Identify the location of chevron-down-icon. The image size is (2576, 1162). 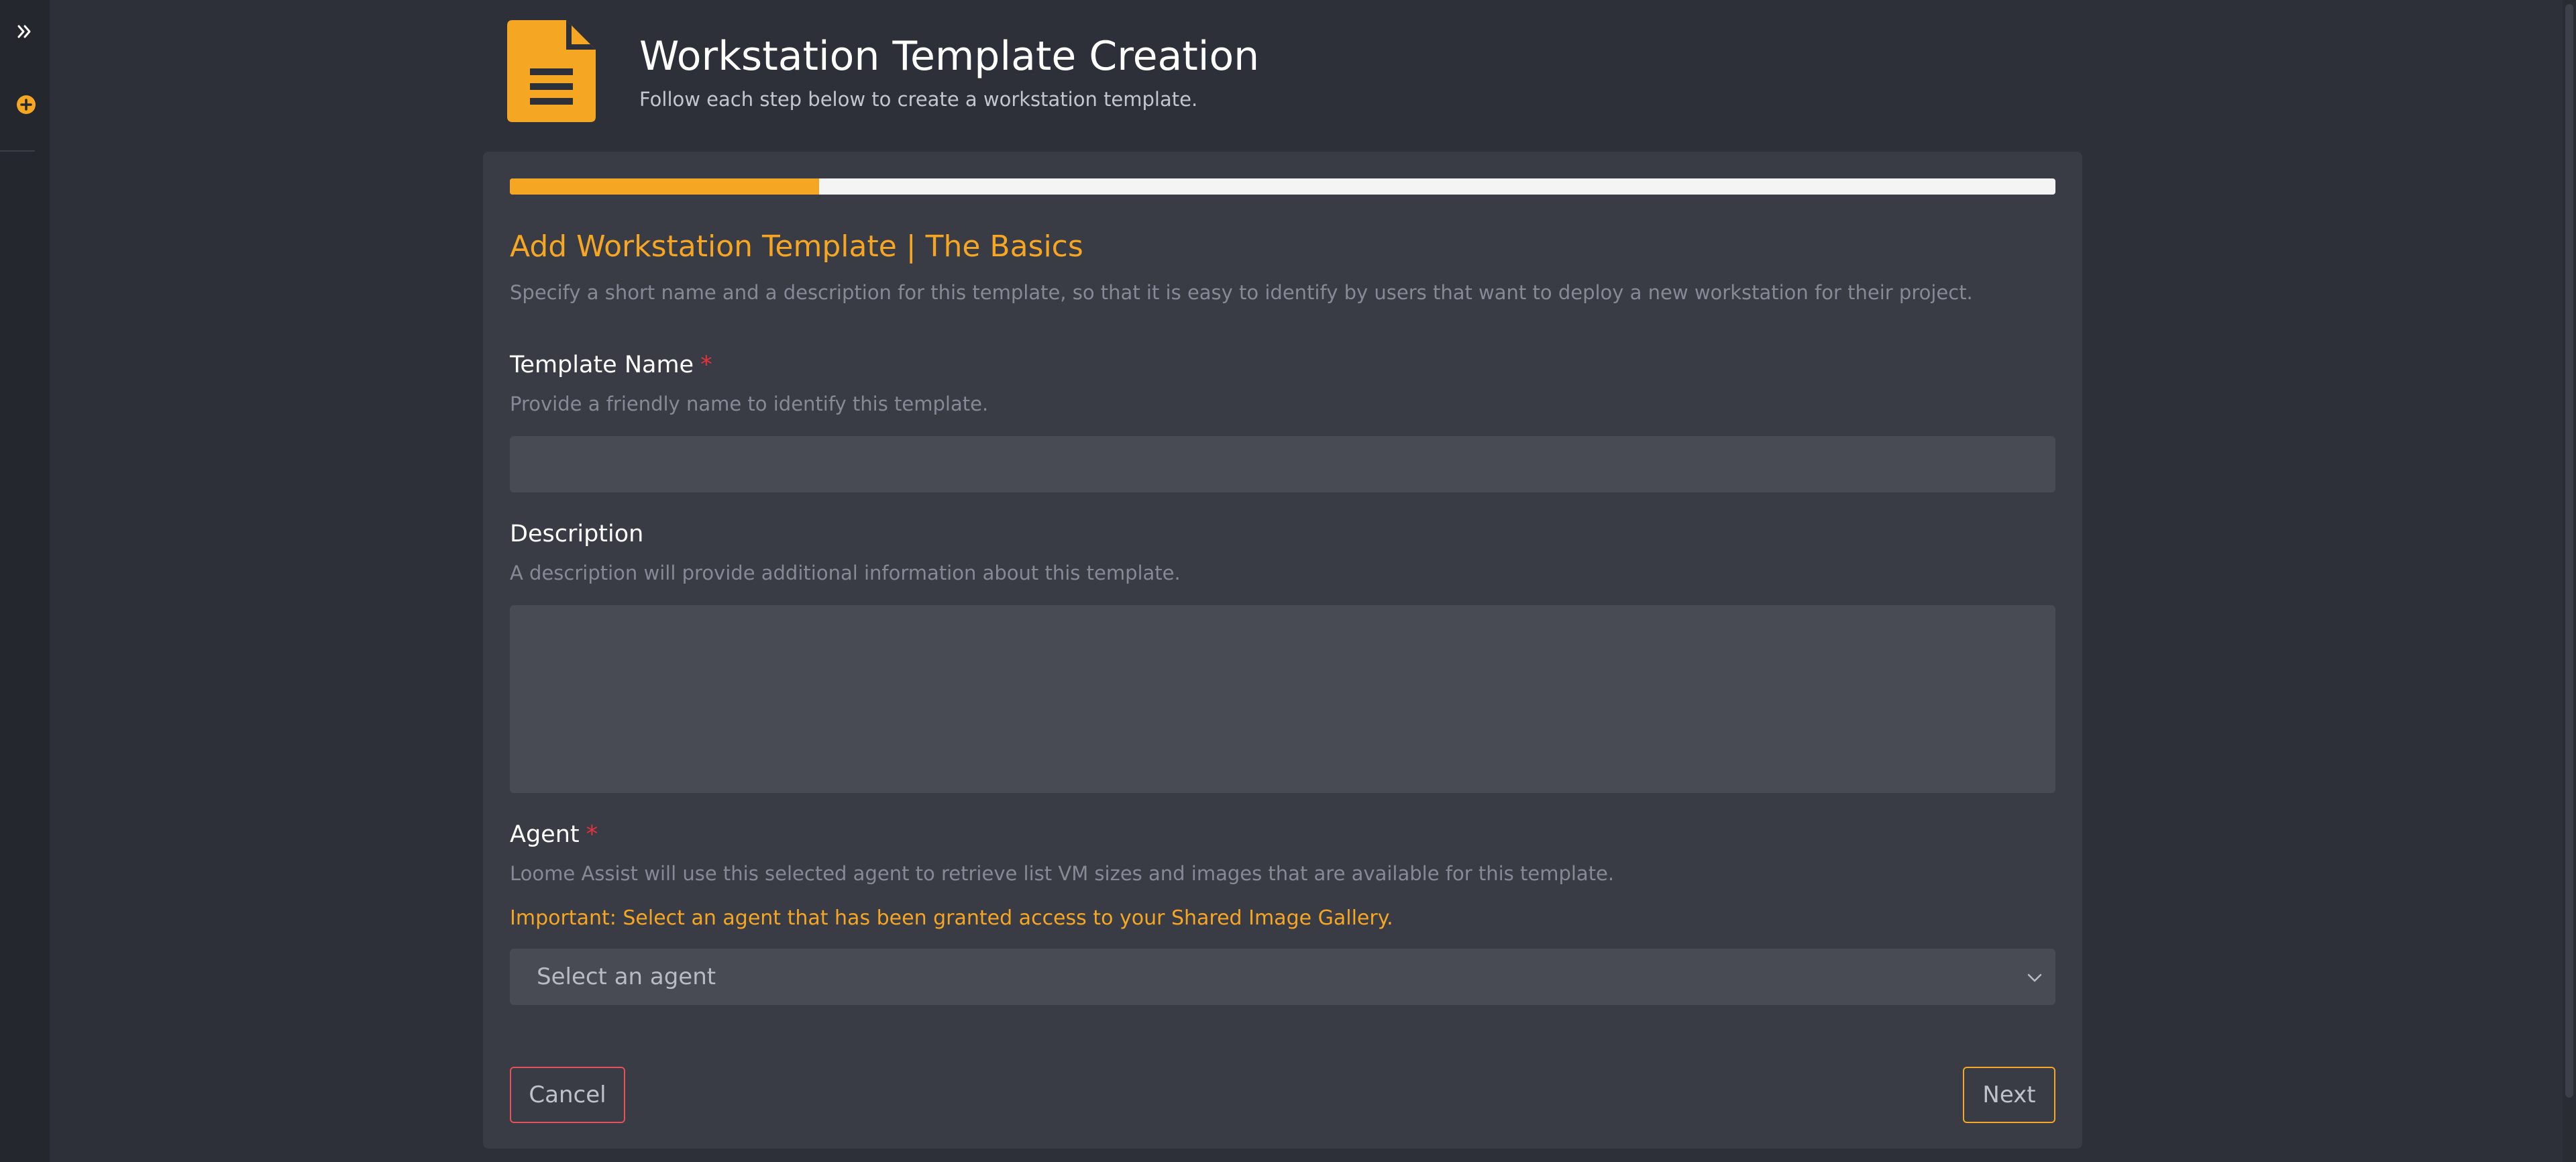
(2034, 978).